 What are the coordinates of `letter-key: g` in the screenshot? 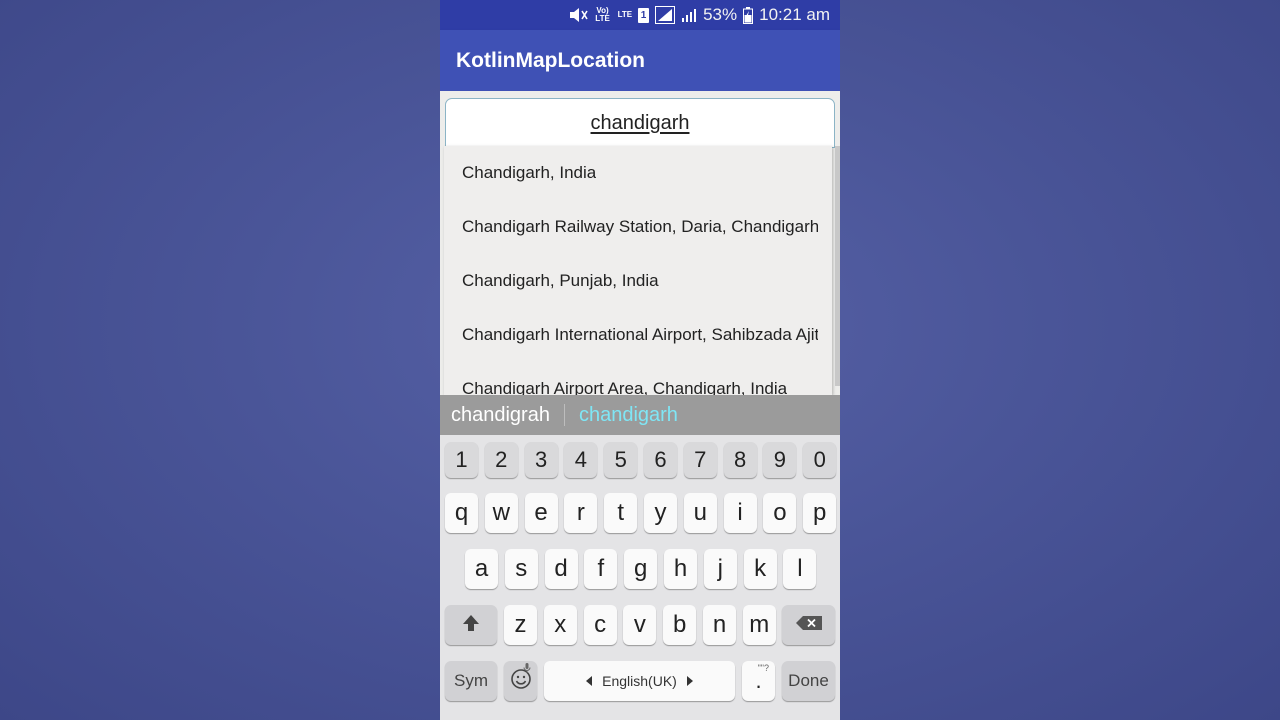 It's located at (641, 569).